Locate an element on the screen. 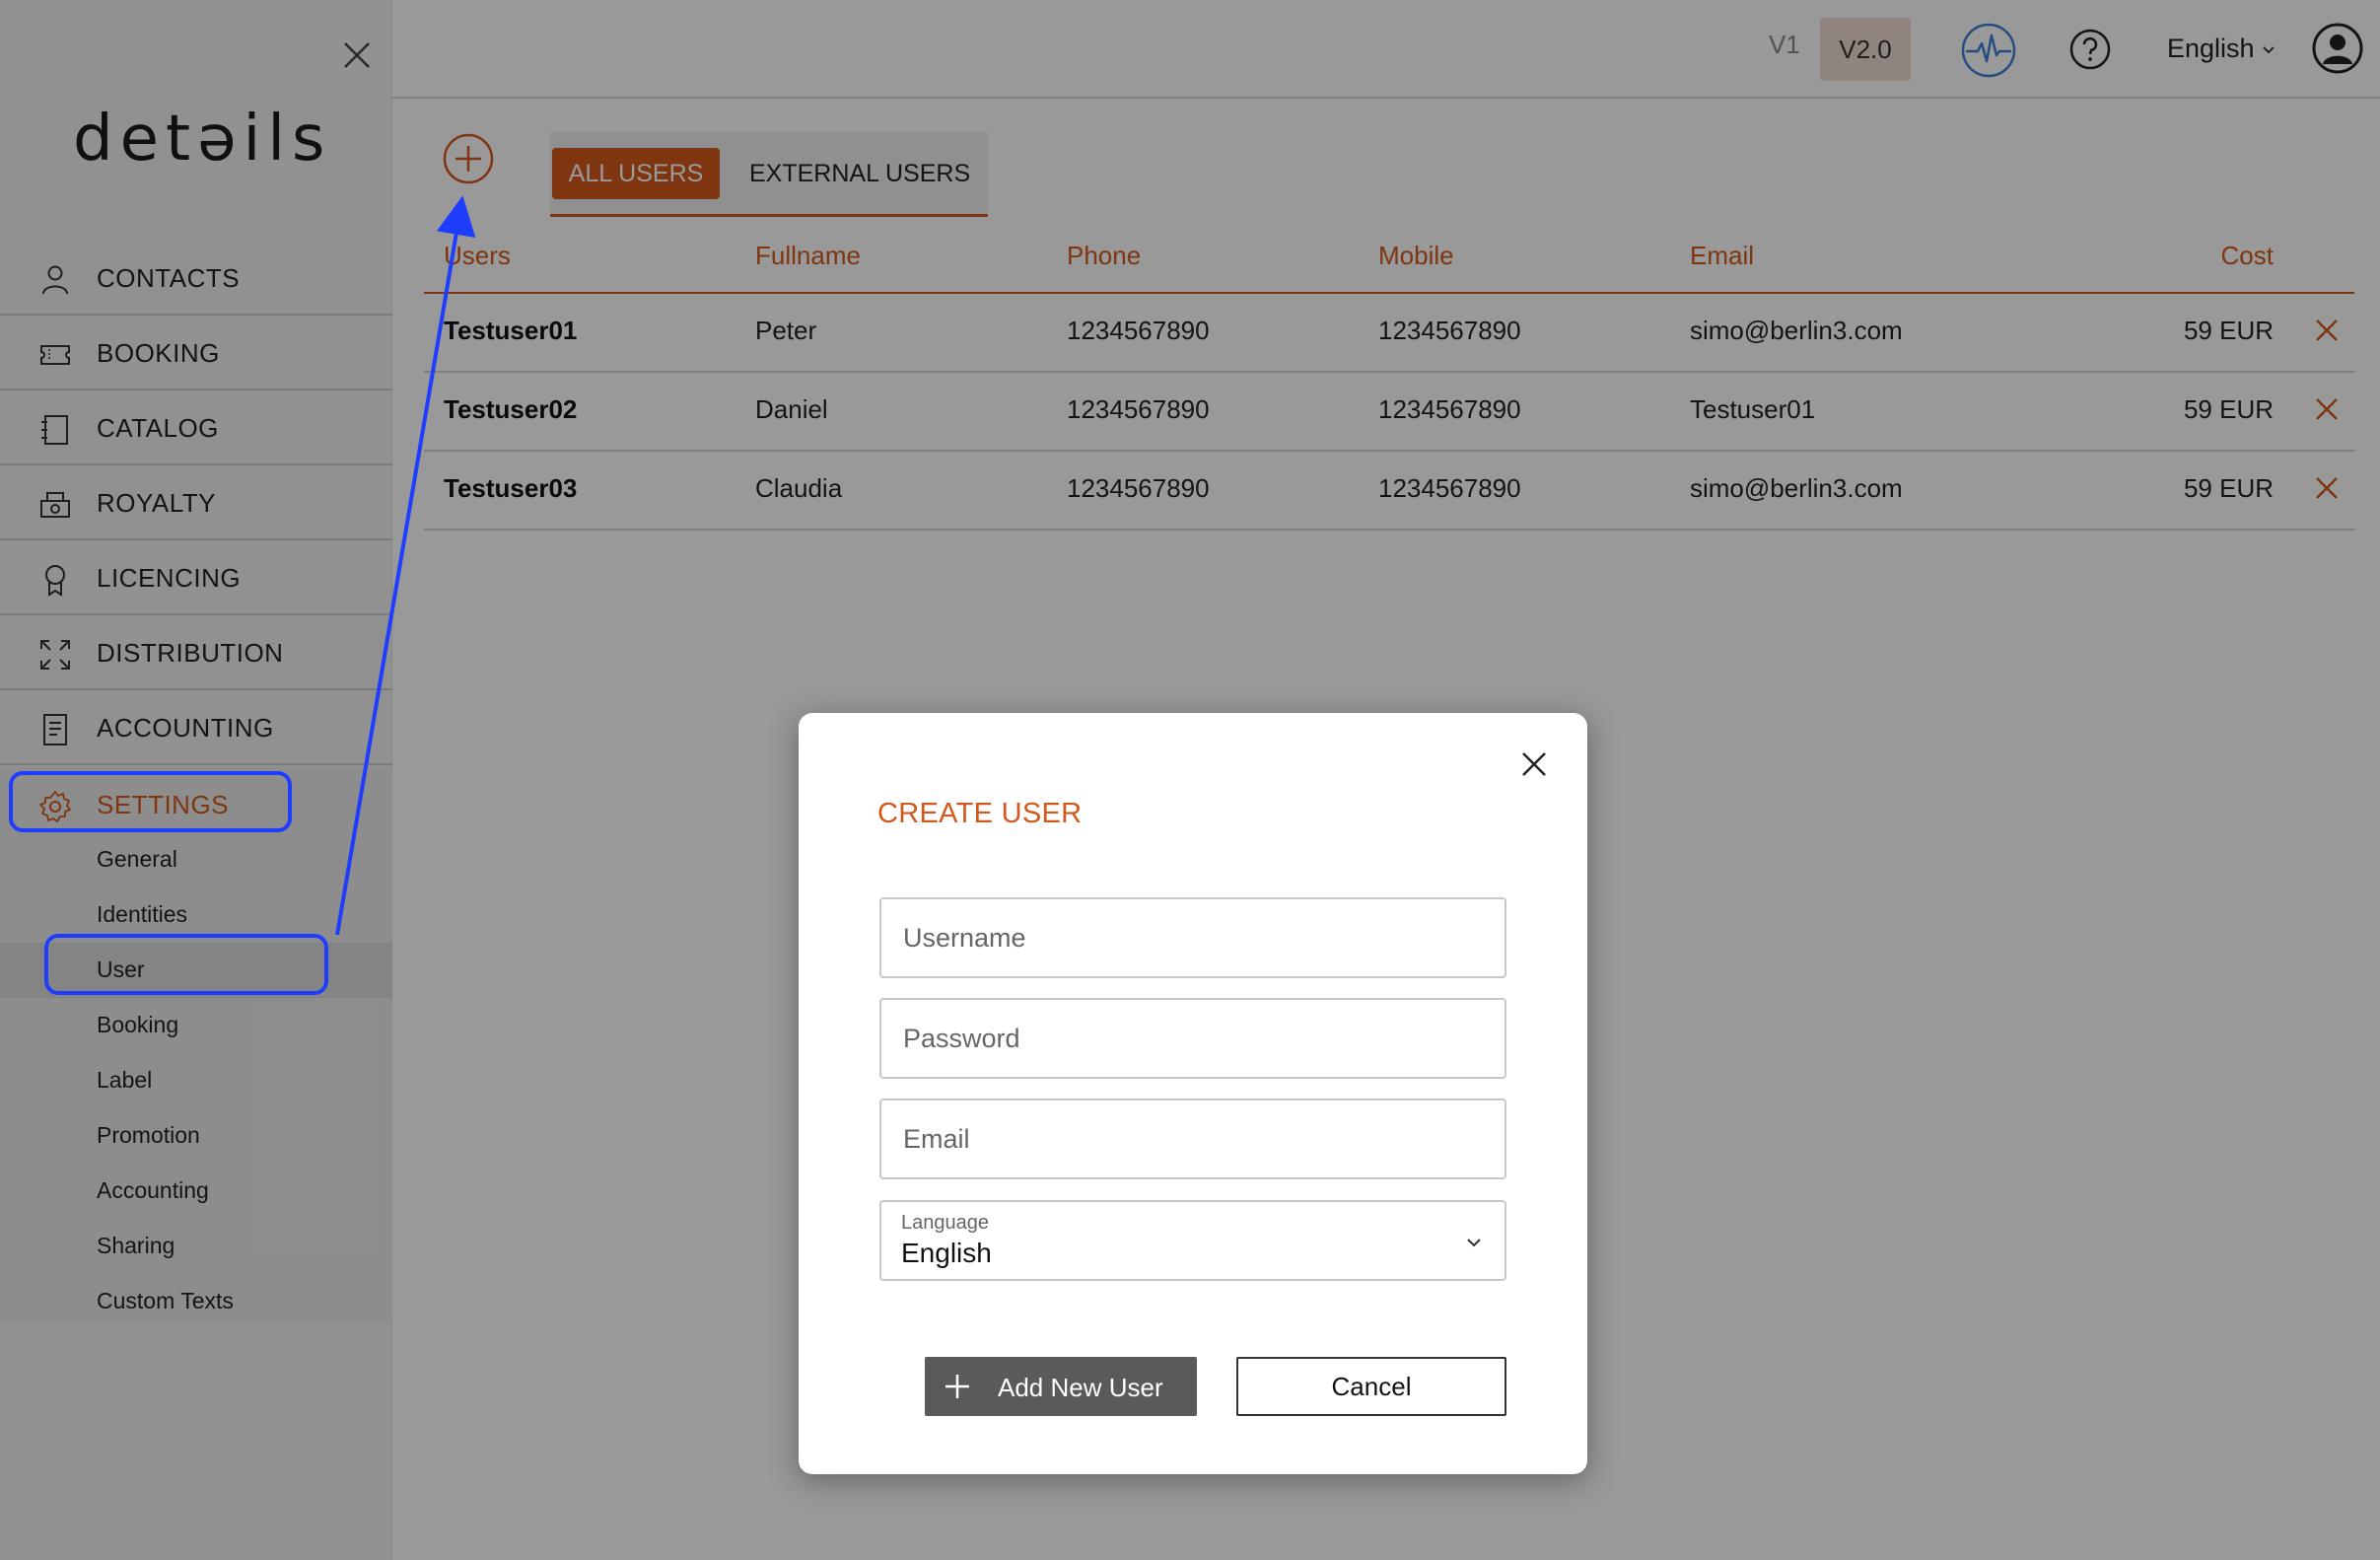 The image size is (2380, 1560). add-new-user-button: Add New User is located at coordinates (1061, 1386).